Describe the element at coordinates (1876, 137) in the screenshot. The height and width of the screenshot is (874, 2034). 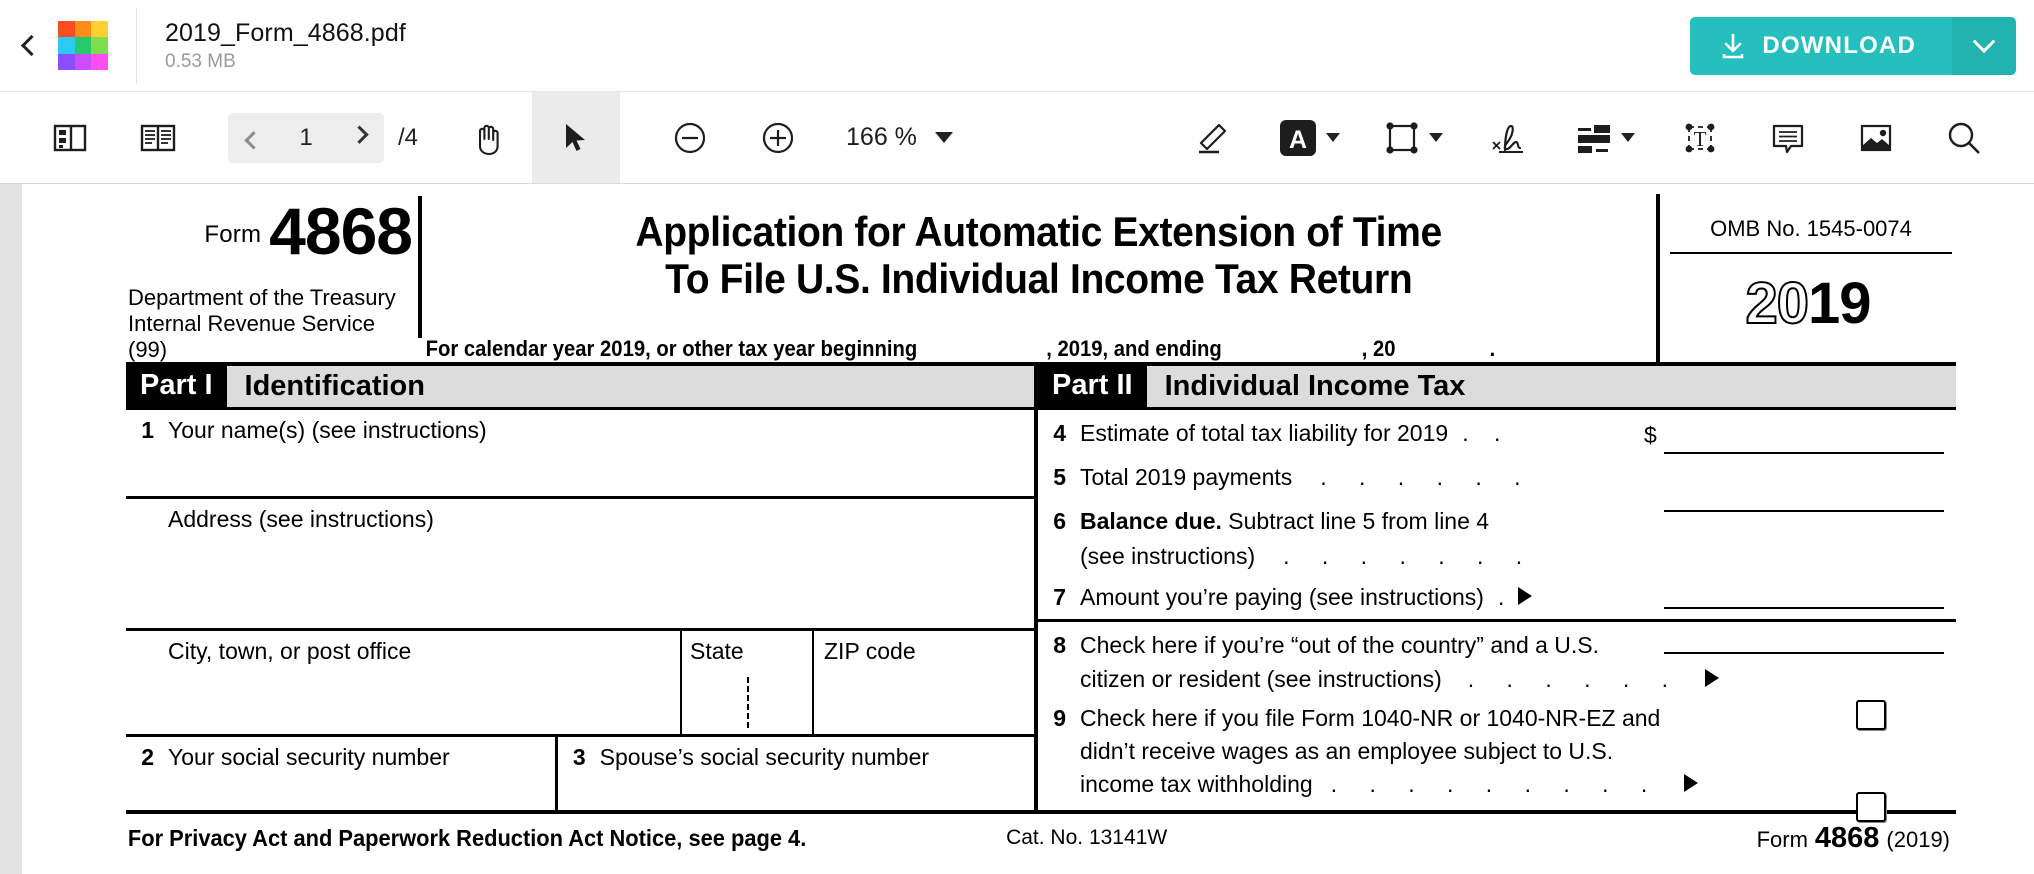
I see `image-tool-button` at that location.